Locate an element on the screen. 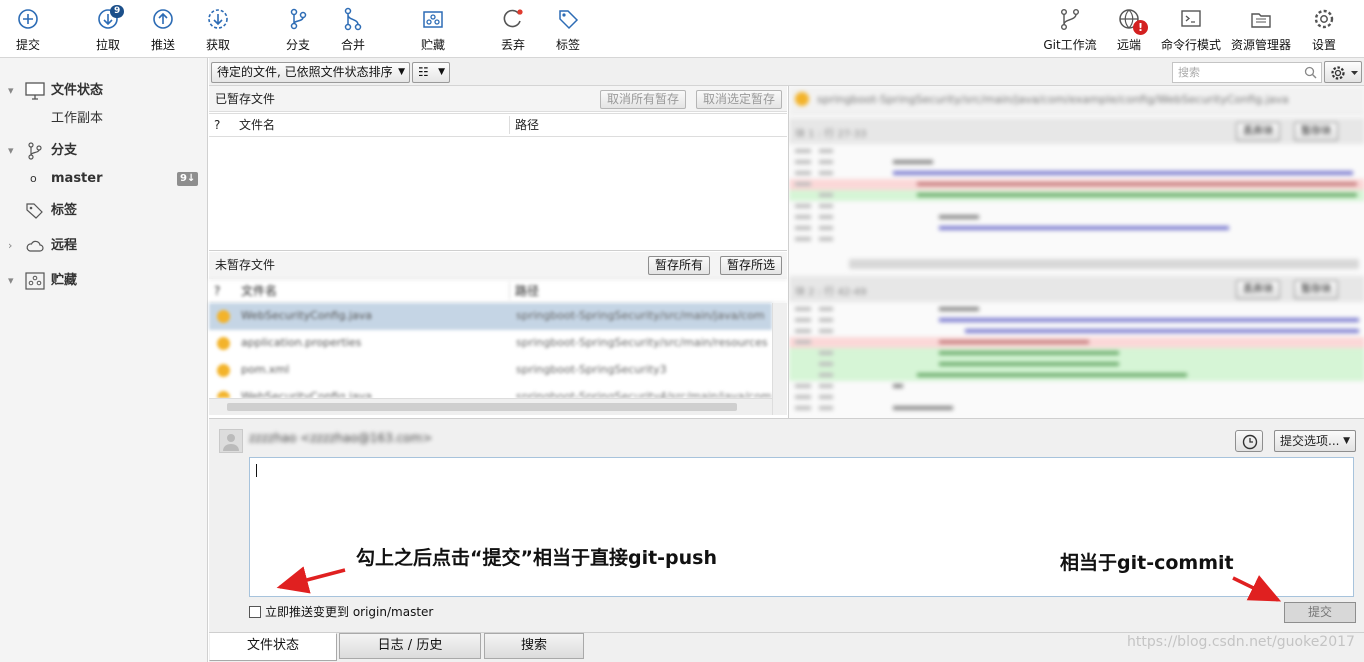  hunk-label: 块 2 : 行 42-49 is located at coordinates (831, 292).